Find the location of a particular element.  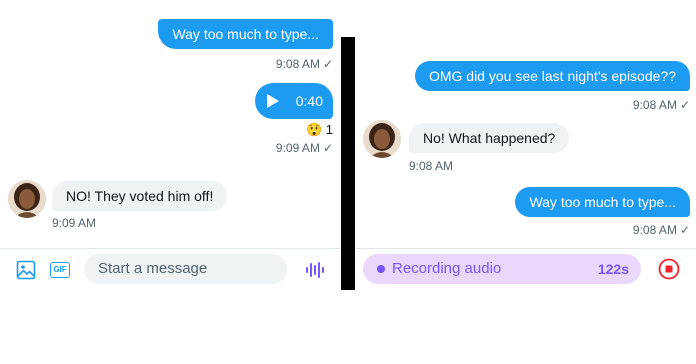

message-timestamp: 9:09 AM ✓ is located at coordinates (304, 148).